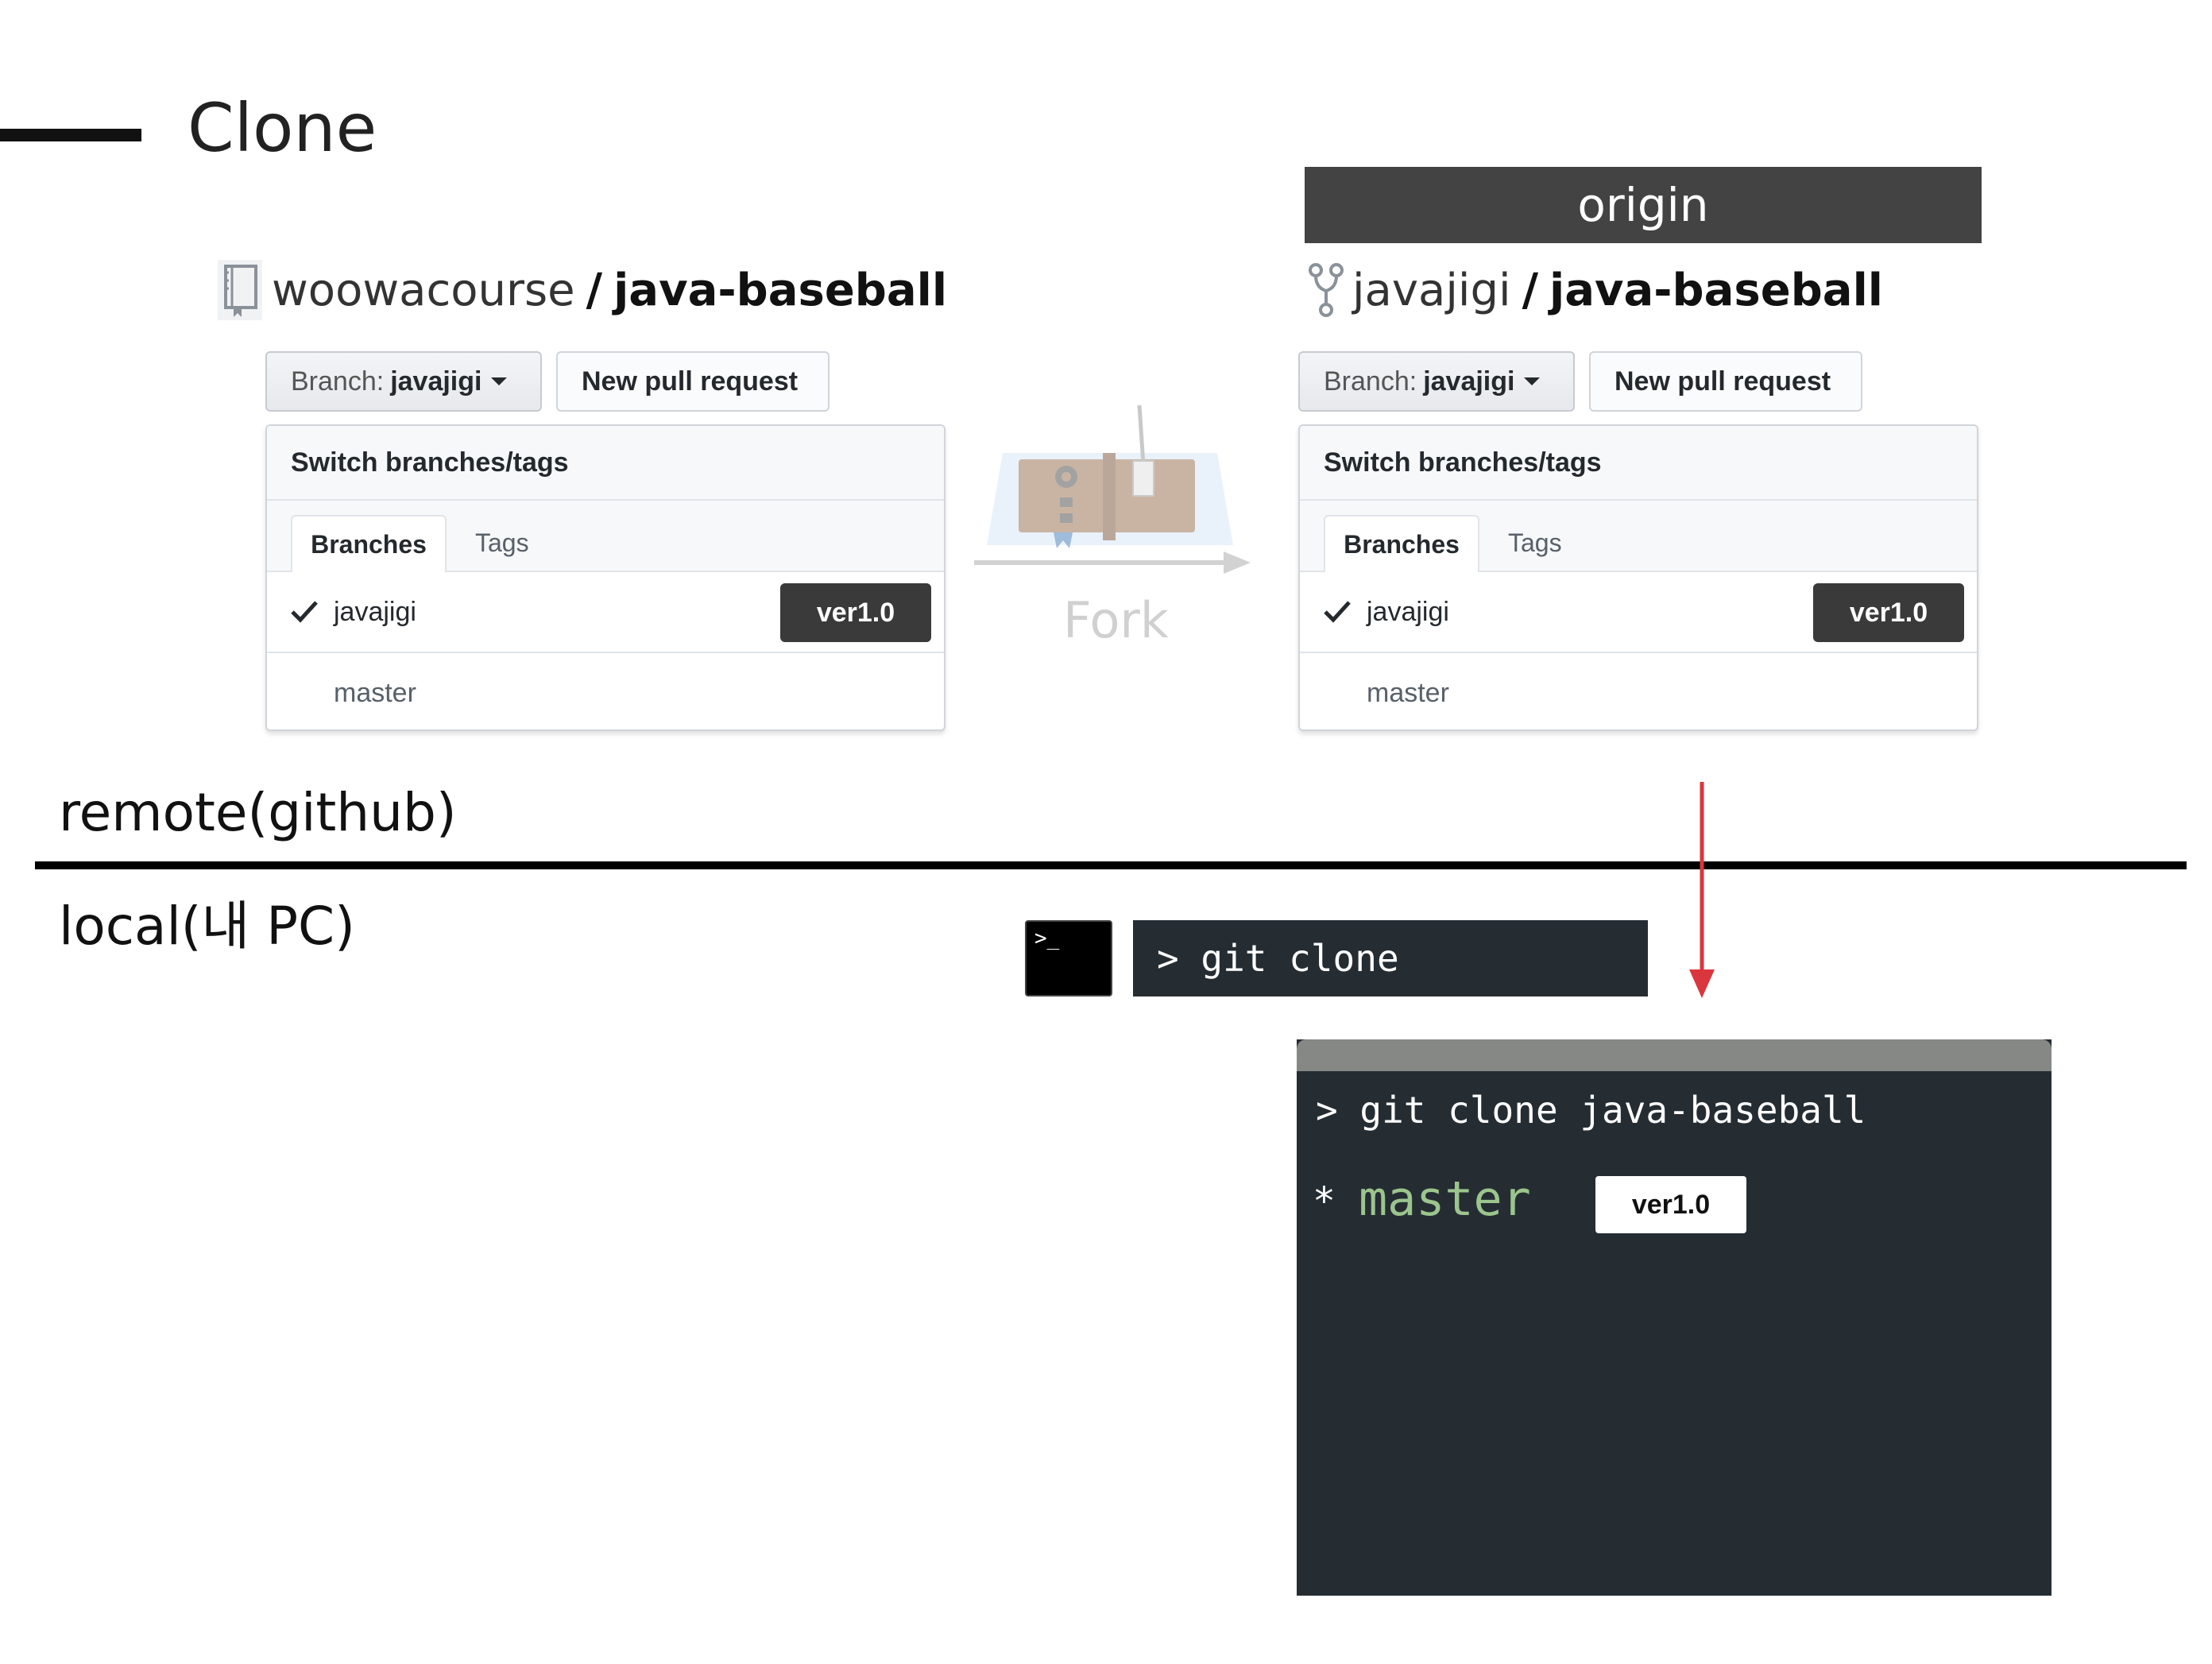 The width and height of the screenshot is (2212, 1664). What do you see at coordinates (1643, 205) in the screenshot?
I see `origin-banner: origin` at bounding box center [1643, 205].